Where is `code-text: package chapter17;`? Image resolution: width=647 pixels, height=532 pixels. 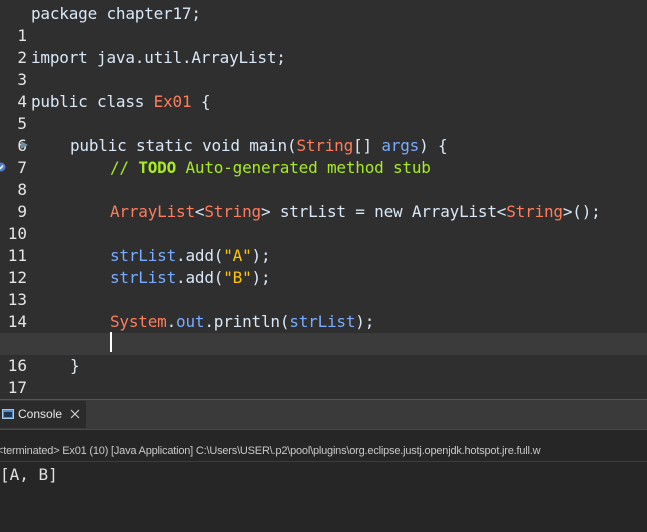
code-text: package chapter17; is located at coordinates (116, 13).